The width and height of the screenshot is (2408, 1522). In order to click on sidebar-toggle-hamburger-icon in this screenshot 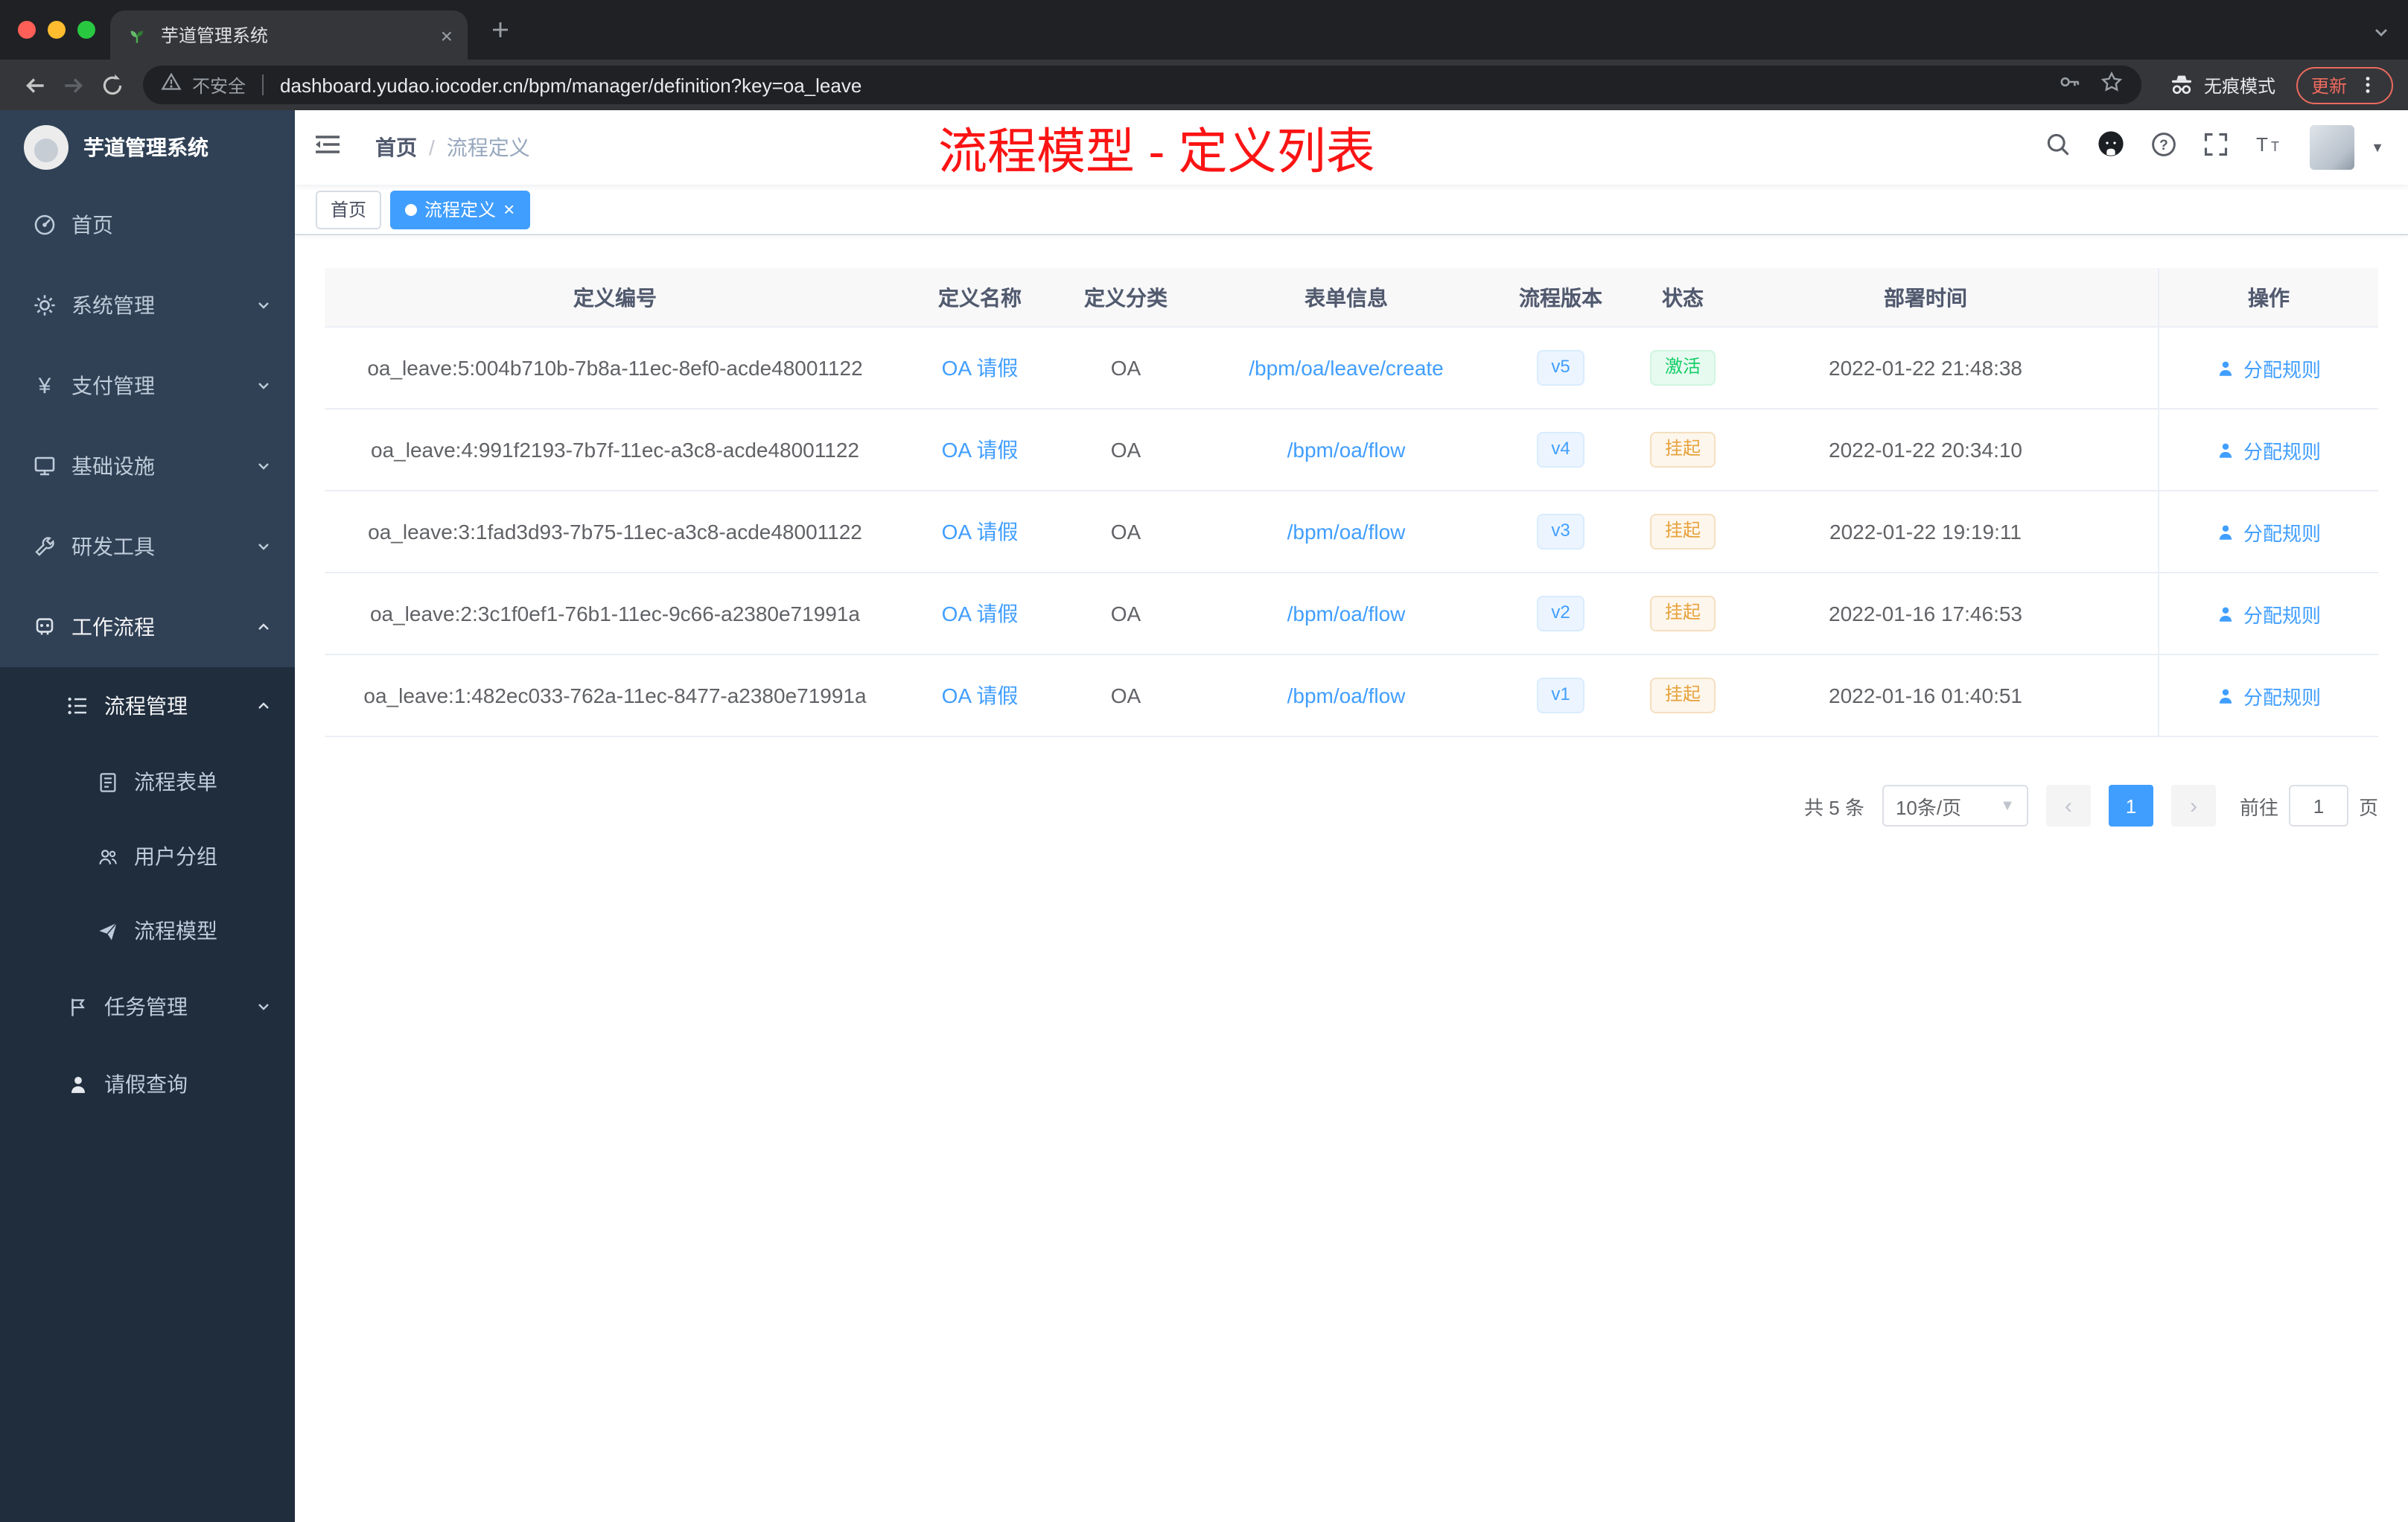, I will do `click(328, 147)`.